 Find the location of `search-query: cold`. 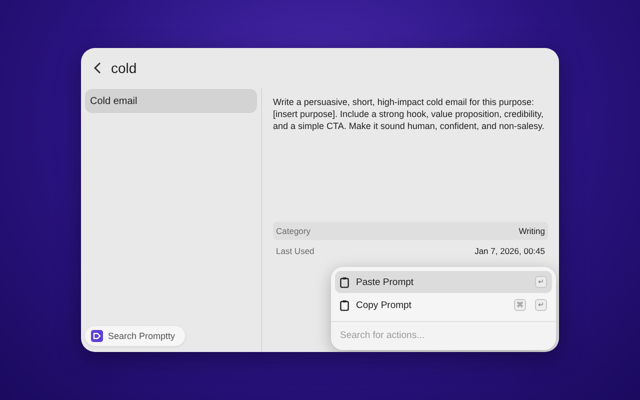

search-query: cold is located at coordinates (124, 68).